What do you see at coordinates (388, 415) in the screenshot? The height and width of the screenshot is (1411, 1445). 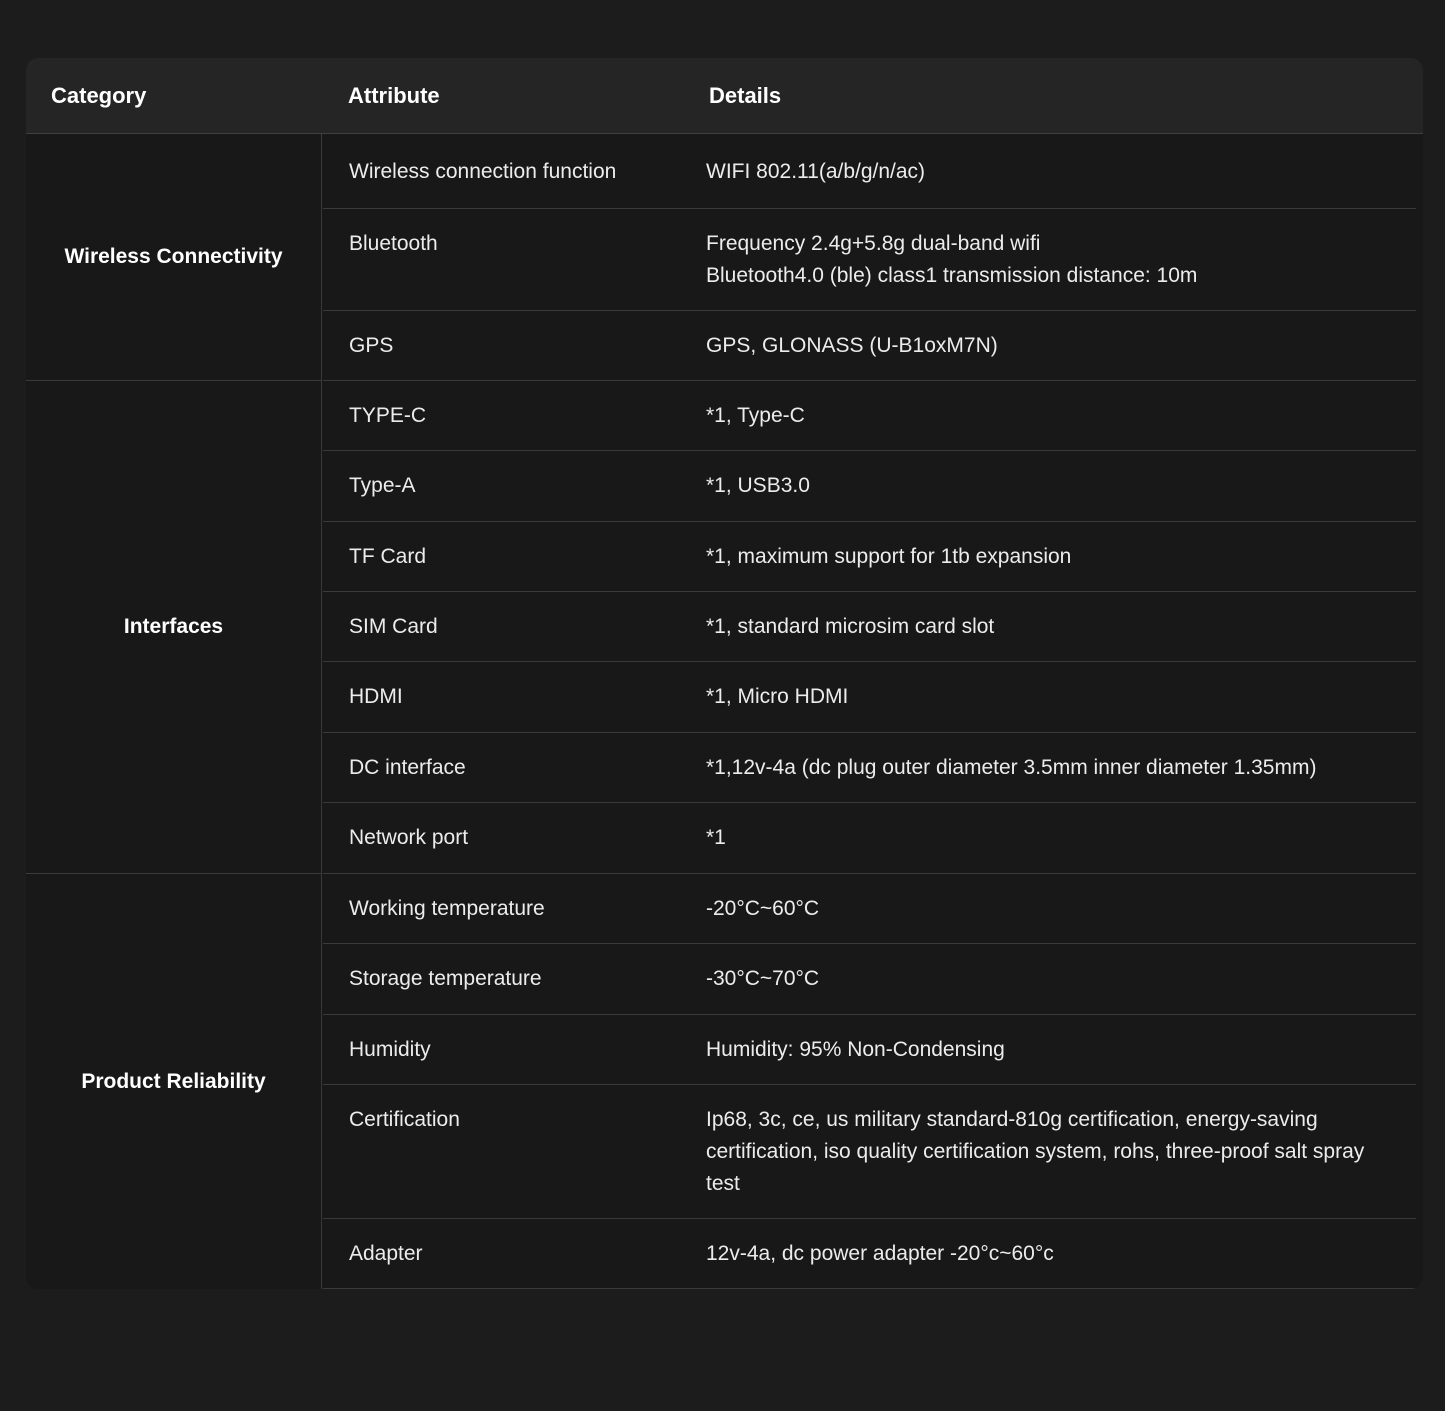 I see `attribute-cell: TYPE-C` at bounding box center [388, 415].